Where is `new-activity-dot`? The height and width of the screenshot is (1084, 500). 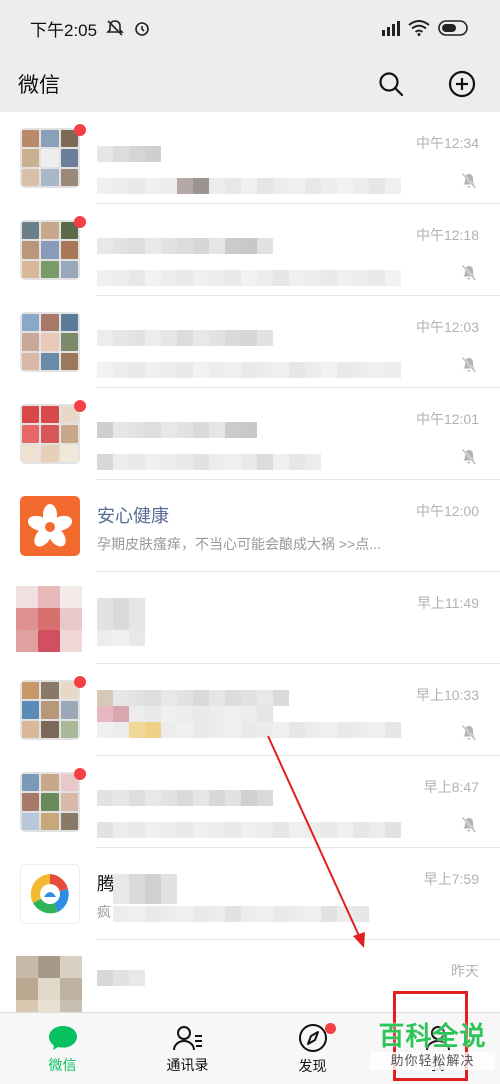 new-activity-dot is located at coordinates (330, 1028).